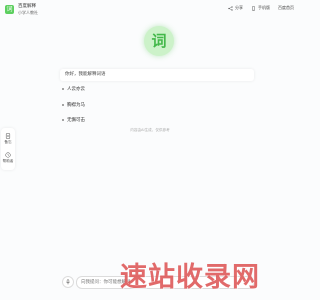 The image size is (320, 300). Describe the element at coordinates (157, 75) in the screenshot. I see `assistant-greeting: 你好，我能解释词语` at that location.